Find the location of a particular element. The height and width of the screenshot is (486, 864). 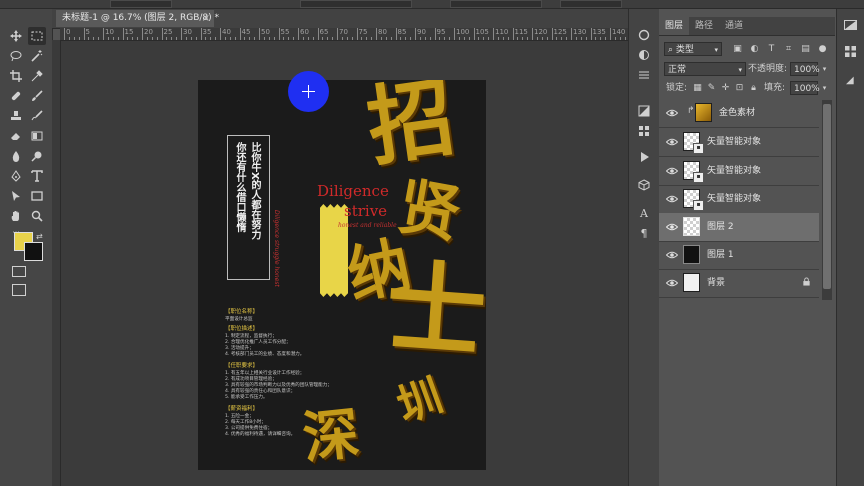

layer-name: 图层 1 is located at coordinates (720, 255).